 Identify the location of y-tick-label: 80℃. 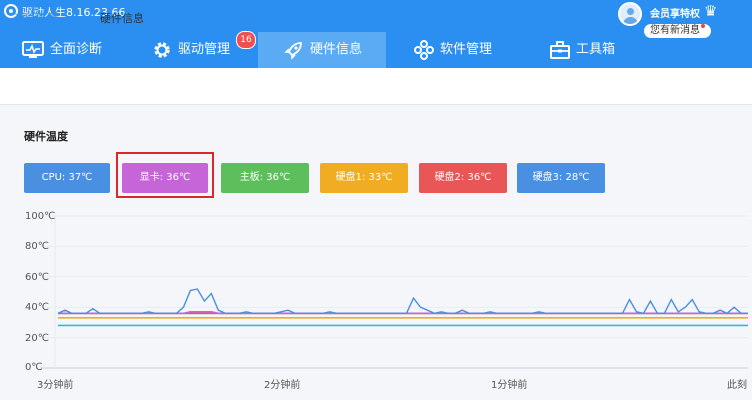
(37, 246).